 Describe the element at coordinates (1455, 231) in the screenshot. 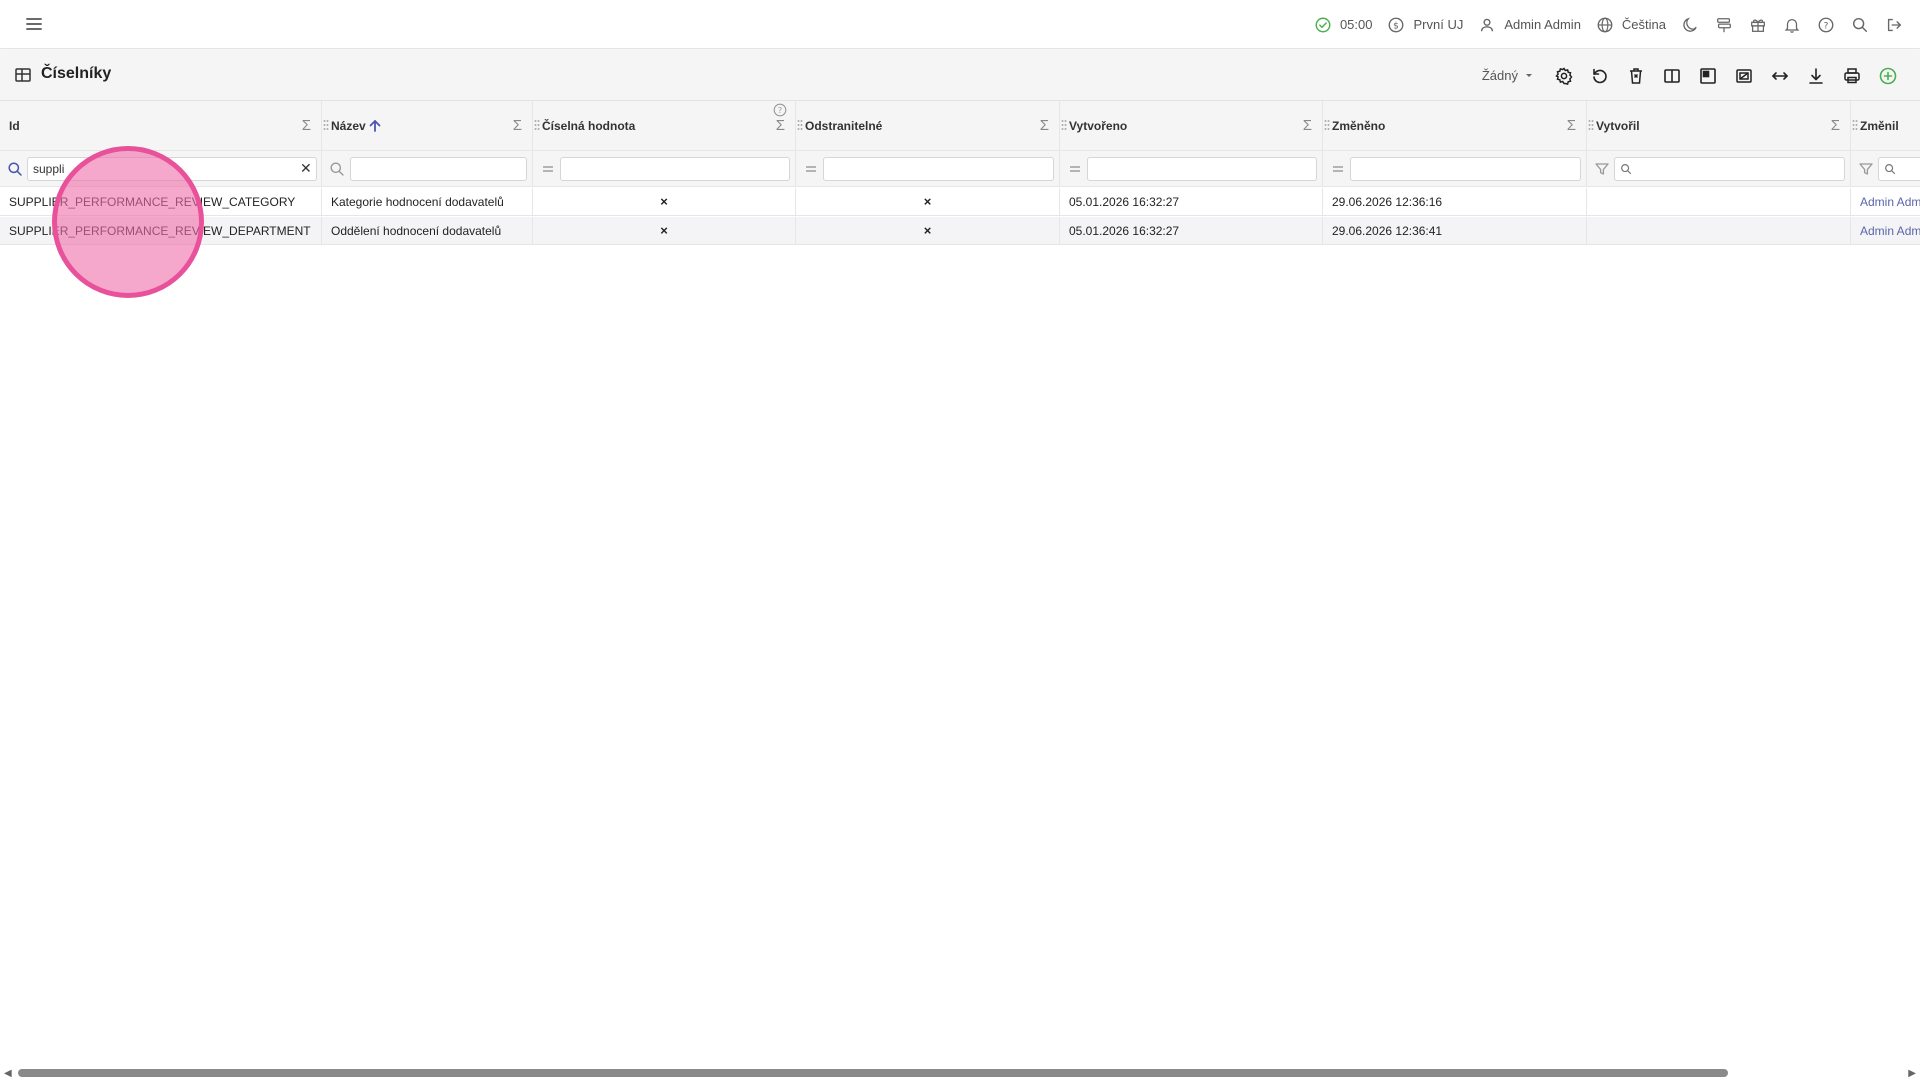

I see `cell-changed: 29.06.2026 12:36:41` at that location.